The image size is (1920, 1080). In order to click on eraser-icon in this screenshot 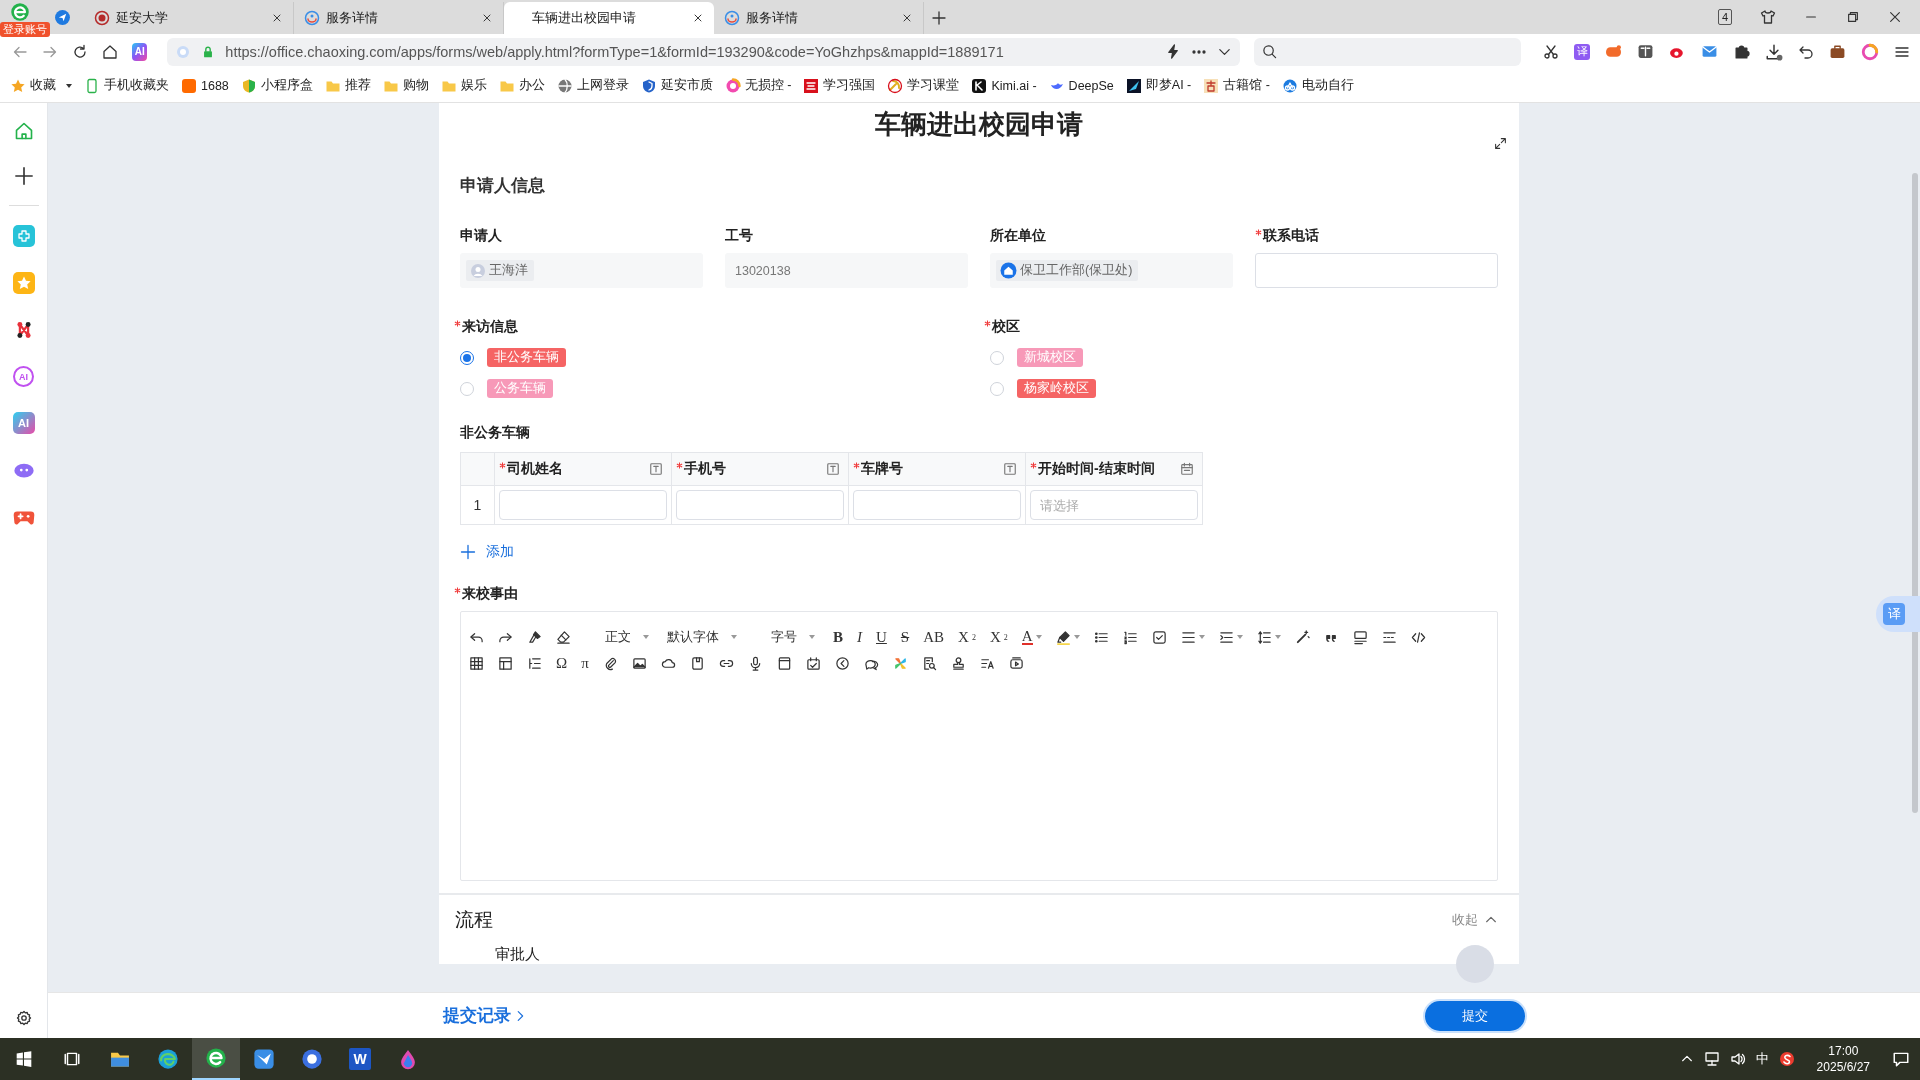, I will do `click(563, 637)`.